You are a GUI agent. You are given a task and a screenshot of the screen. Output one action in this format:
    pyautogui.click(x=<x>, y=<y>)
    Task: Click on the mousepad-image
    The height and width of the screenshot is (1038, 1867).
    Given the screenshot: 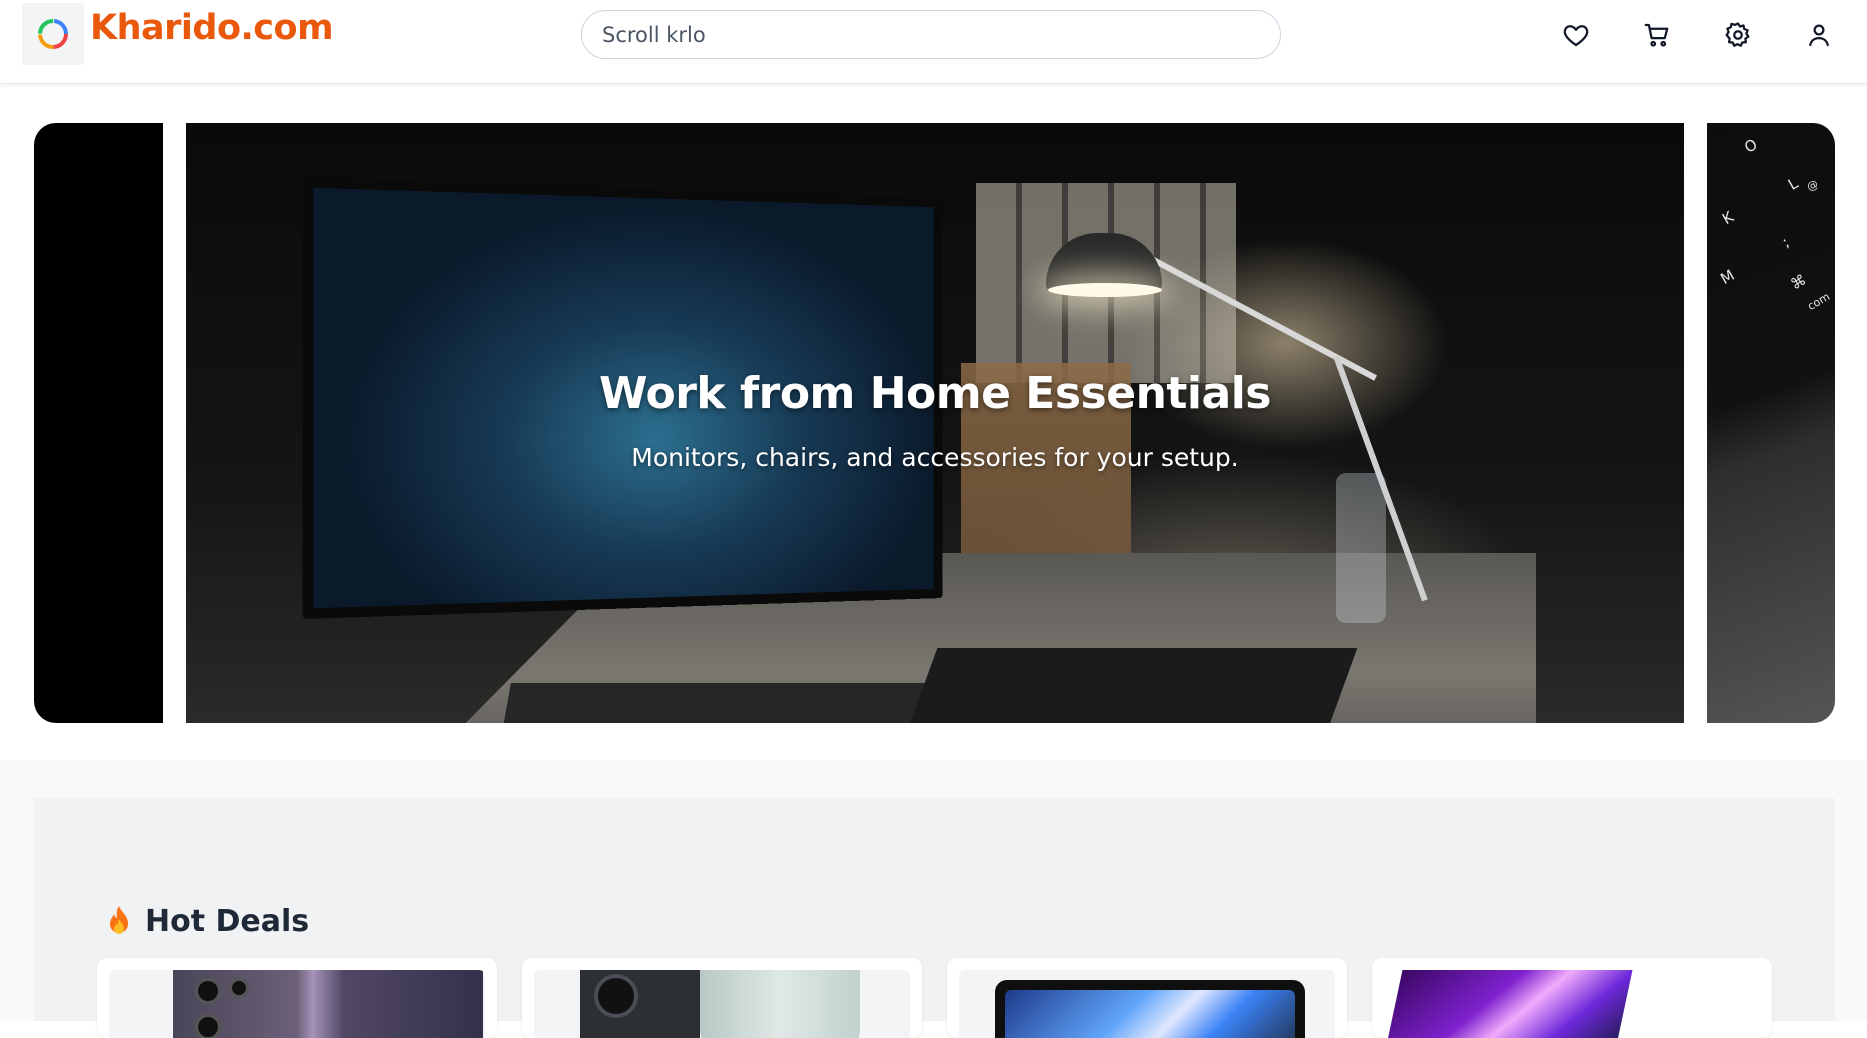 What is the action you would take?
    pyautogui.click(x=1131, y=685)
    